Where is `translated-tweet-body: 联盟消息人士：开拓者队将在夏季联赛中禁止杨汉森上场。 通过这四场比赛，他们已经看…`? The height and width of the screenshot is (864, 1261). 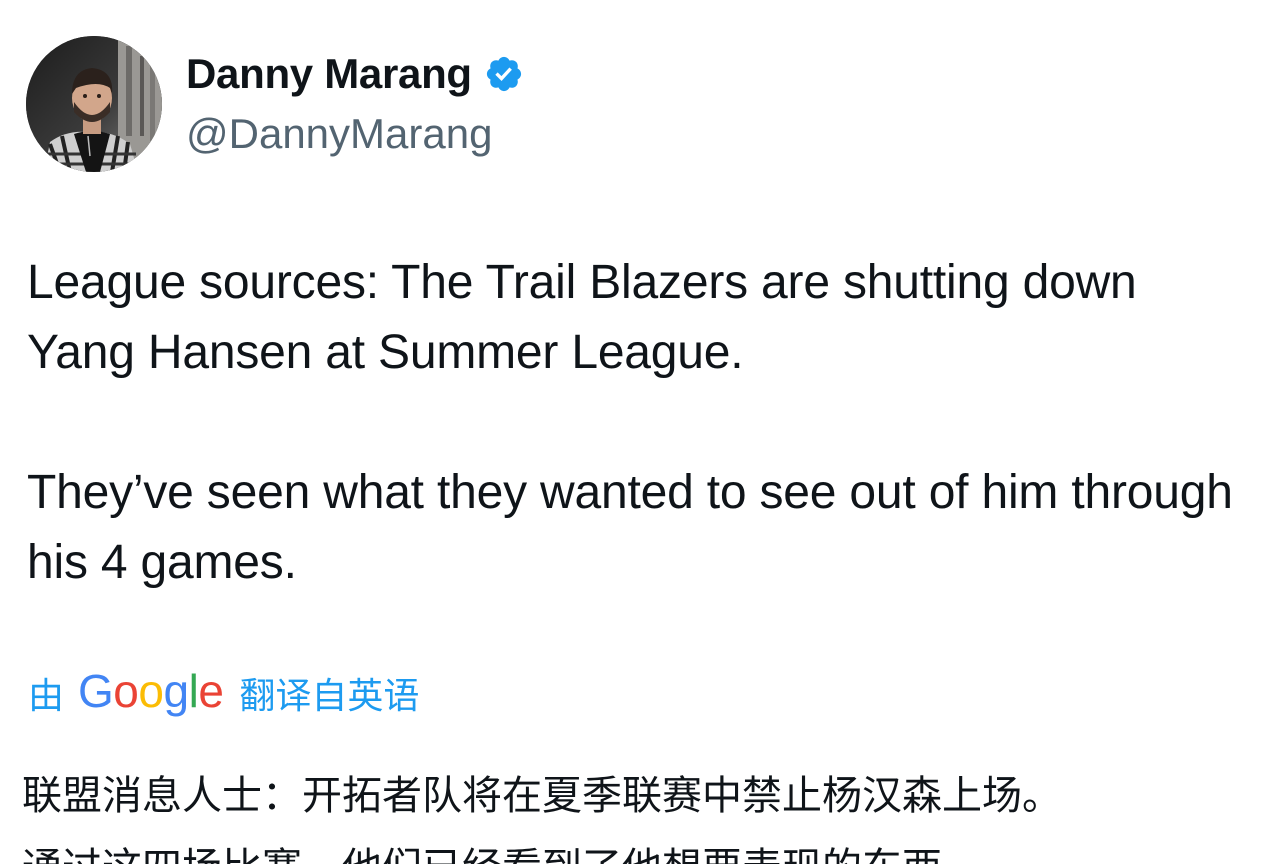 translated-tweet-body: 联盟消息人士：开拓者队将在夏季联赛中禁止杨汉森上场。 通过这四场比赛，他们已经看… is located at coordinates (639, 815).